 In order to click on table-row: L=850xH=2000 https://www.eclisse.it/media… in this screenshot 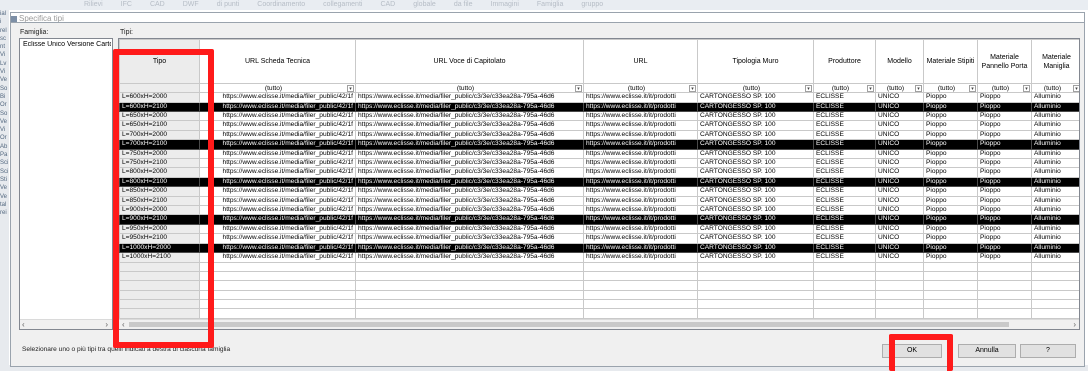, I will do `click(599, 191)`.